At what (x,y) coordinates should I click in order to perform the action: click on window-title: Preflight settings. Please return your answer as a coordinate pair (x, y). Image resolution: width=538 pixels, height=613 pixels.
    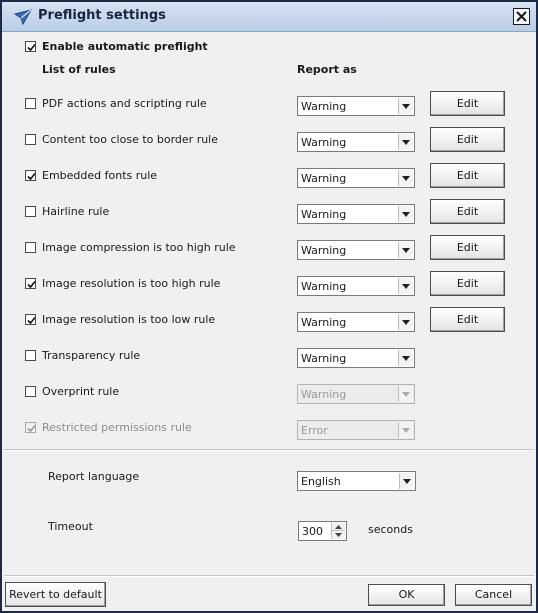
    Looking at the image, I should click on (102, 15).